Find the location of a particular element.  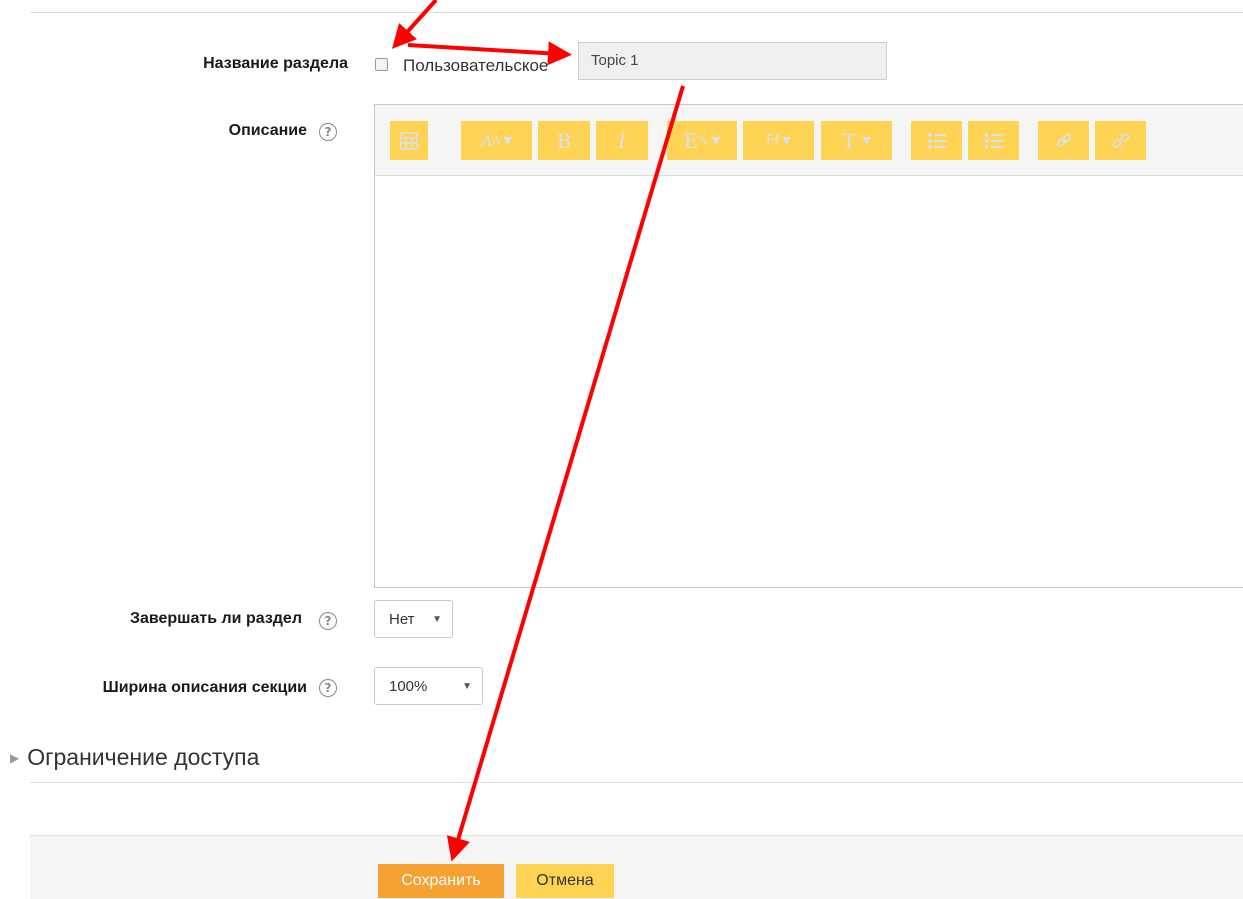

section-width-help-icon: ? is located at coordinates (328, 688).